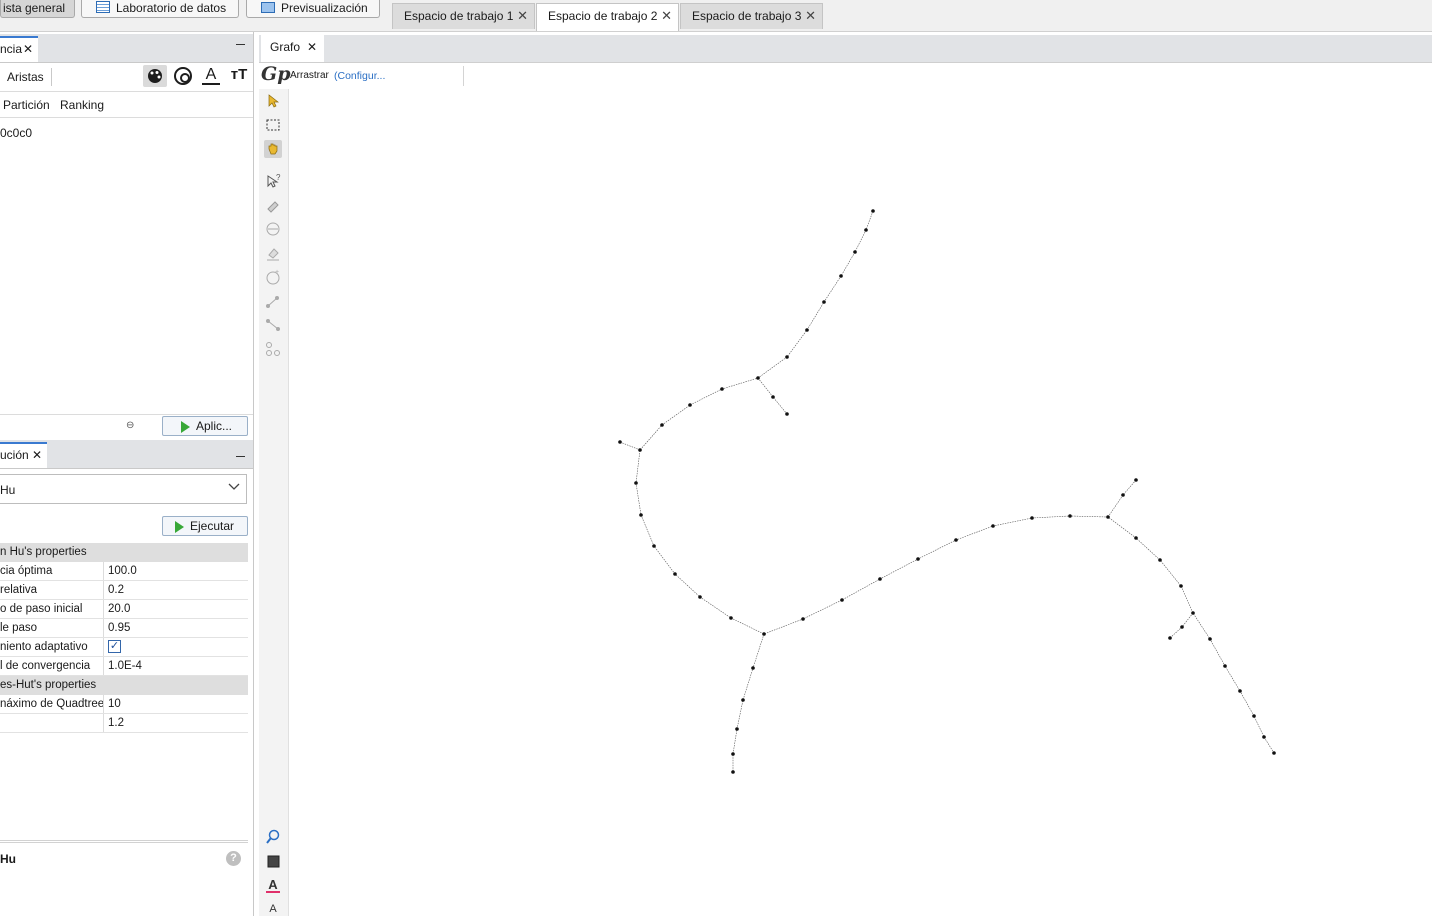 The image size is (1432, 919). What do you see at coordinates (273, 125) in the screenshot?
I see `rectangle-select-icon` at bounding box center [273, 125].